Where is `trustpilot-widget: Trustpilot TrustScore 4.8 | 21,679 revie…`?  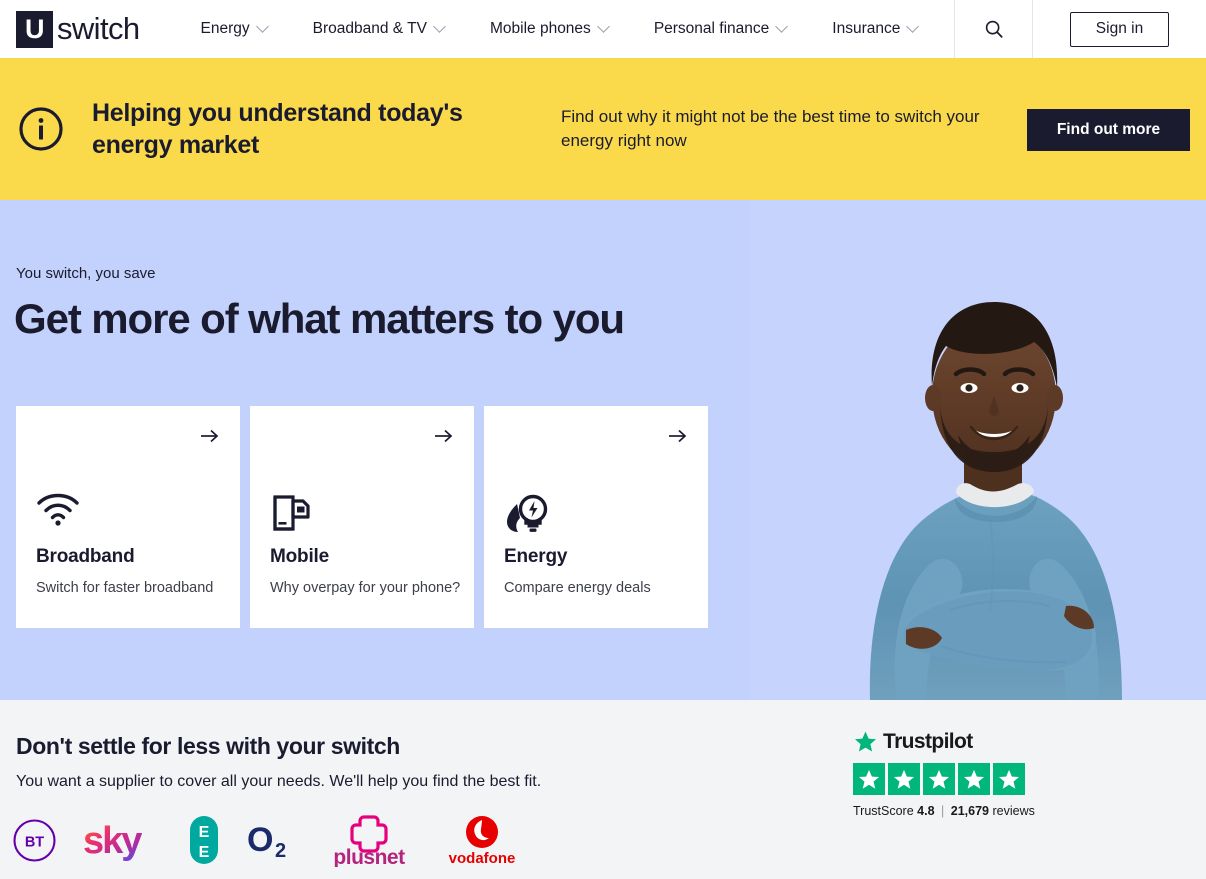 trustpilot-widget: Trustpilot TrustScore 4.8 | 21,679 revie… is located at coordinates (944, 774).